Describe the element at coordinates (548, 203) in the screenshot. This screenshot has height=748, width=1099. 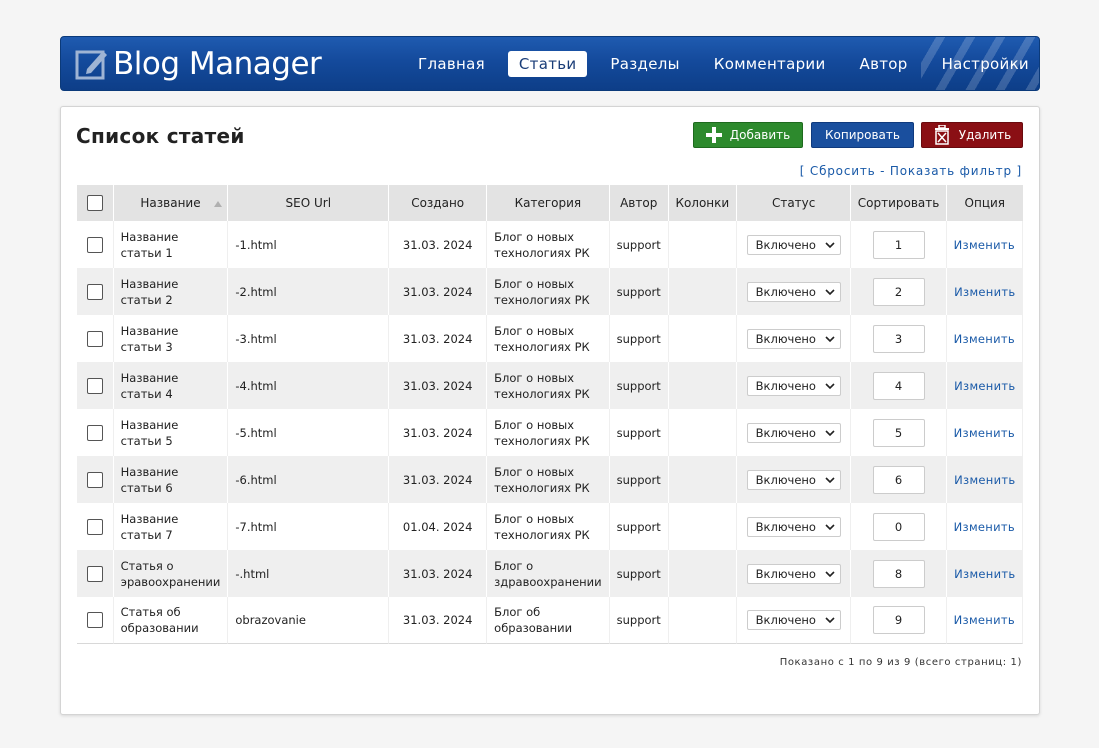
I see `col-category: Категория` at that location.